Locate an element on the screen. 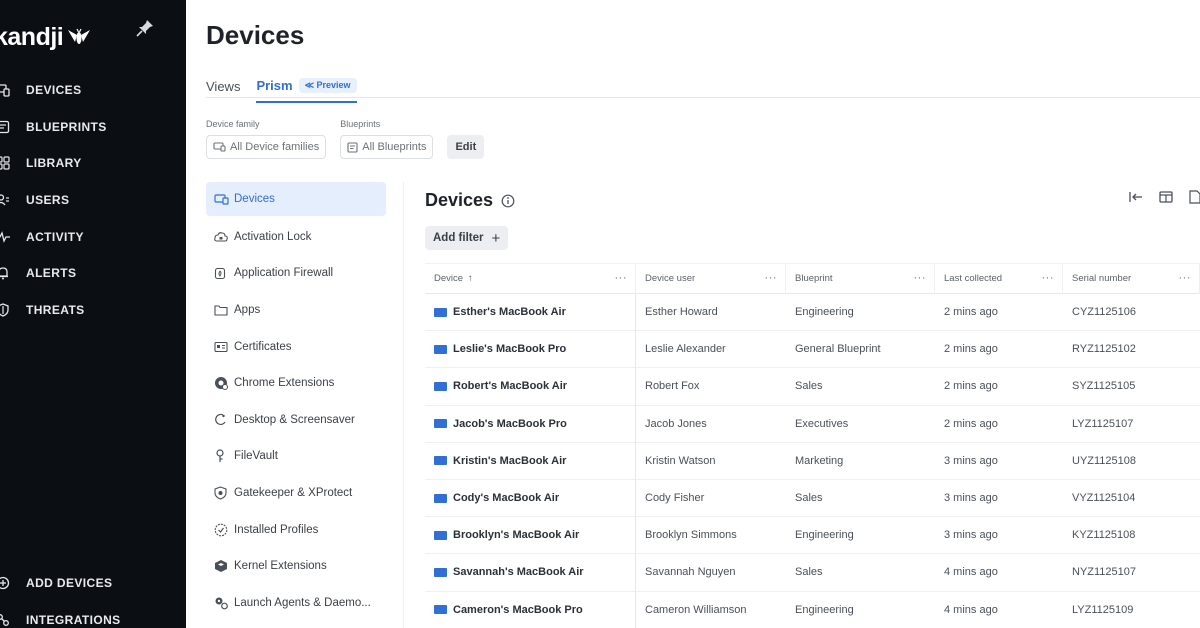  filter-value: All Device families is located at coordinates (275, 147).